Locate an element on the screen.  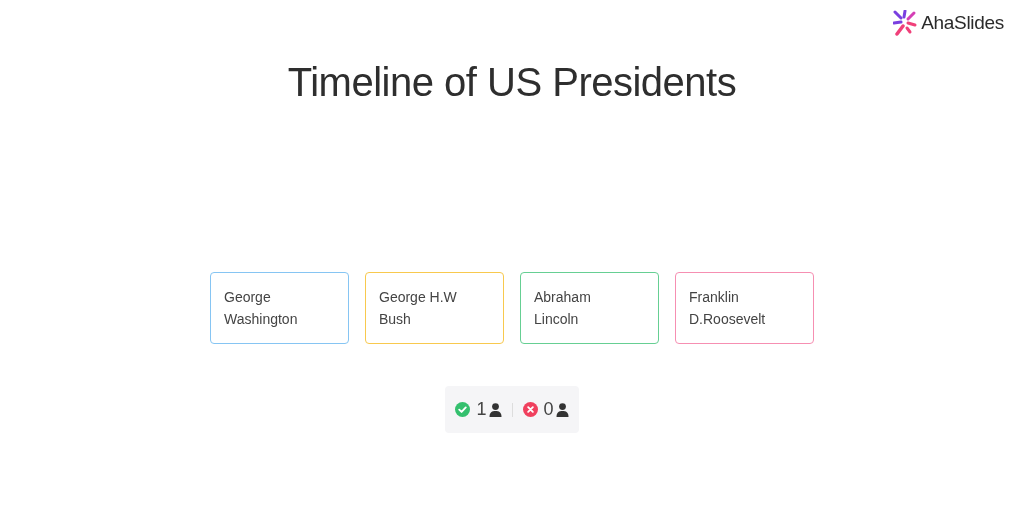
cross-icon is located at coordinates (530, 409).